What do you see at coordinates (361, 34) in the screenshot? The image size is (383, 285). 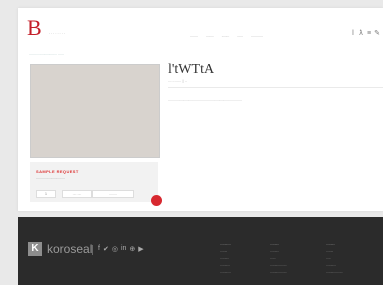 I see `tool-icon: ƛ` at bounding box center [361, 34].